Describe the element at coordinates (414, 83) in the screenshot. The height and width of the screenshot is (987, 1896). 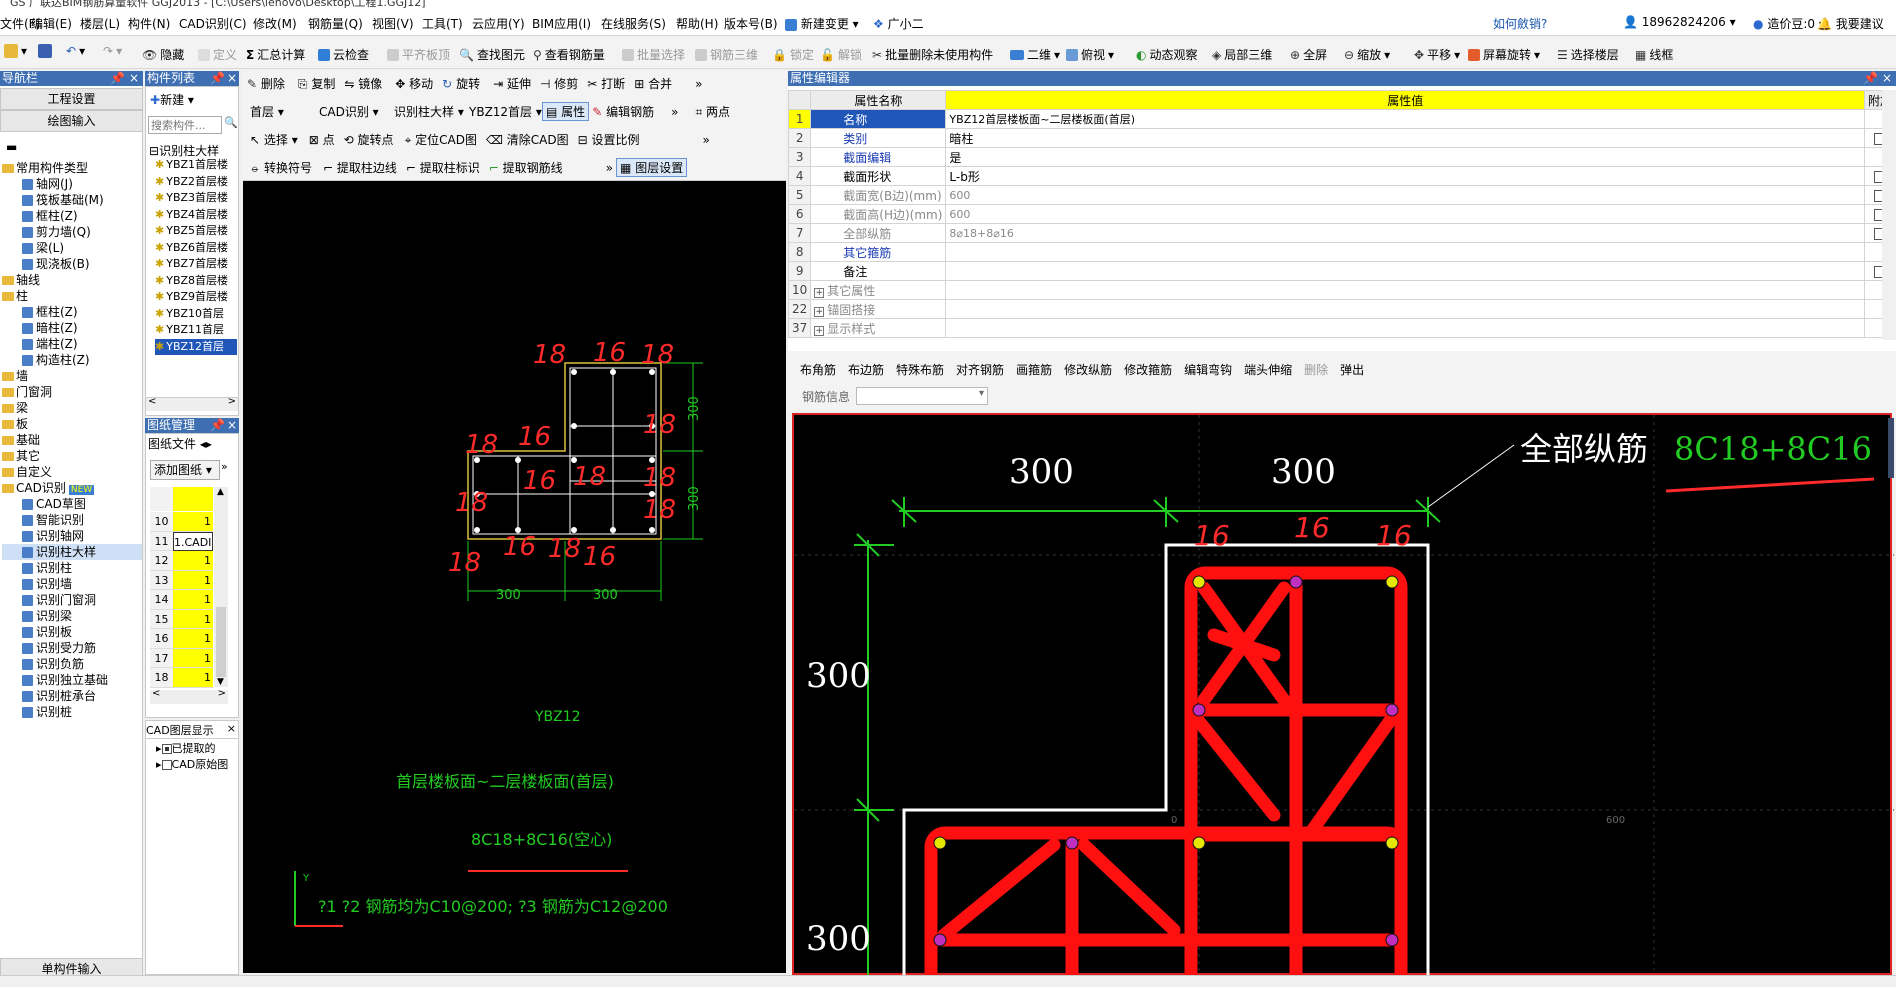
I see `move-button: ✥ 移动` at that location.